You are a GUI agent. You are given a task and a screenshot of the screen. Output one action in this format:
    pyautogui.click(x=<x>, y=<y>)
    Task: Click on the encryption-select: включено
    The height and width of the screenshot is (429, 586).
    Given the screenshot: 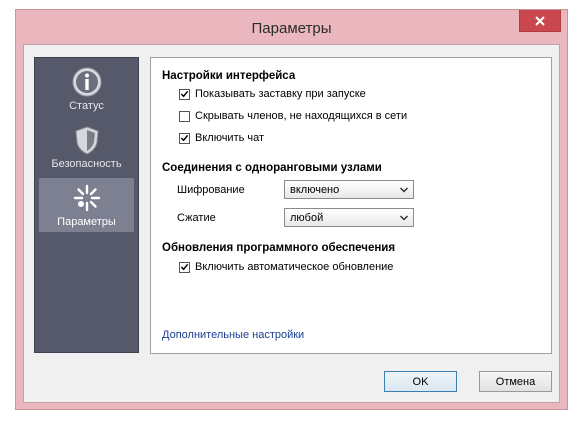 What is the action you would take?
    pyautogui.click(x=349, y=189)
    